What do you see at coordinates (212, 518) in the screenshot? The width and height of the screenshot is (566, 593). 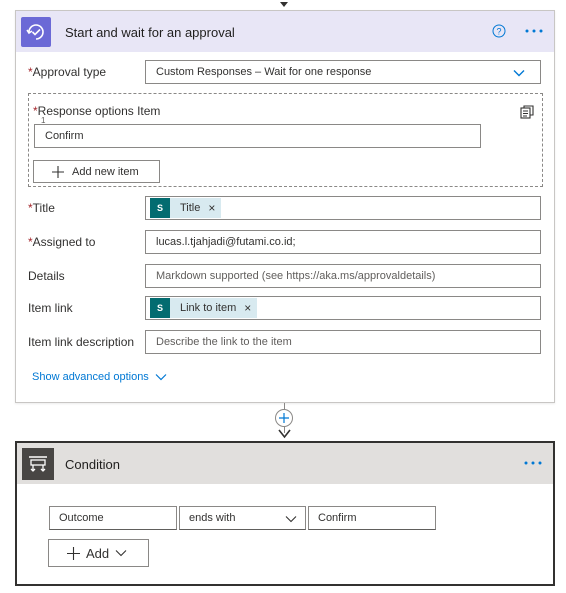 I see `condition-operator-value: ends with` at bounding box center [212, 518].